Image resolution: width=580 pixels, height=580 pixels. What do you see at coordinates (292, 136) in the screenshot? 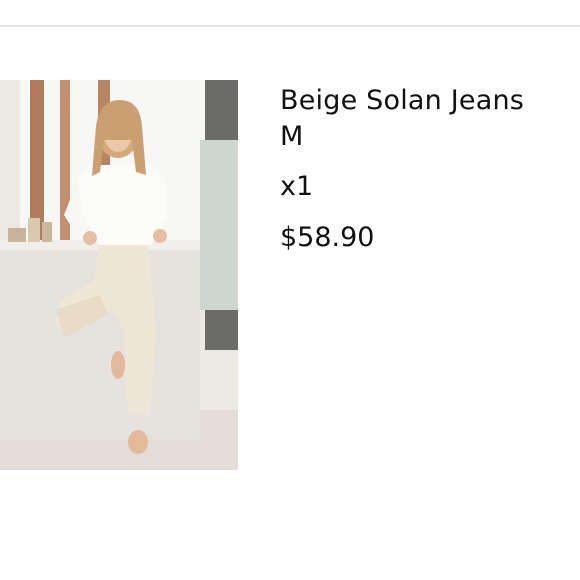
I see `product-size: M` at bounding box center [292, 136].